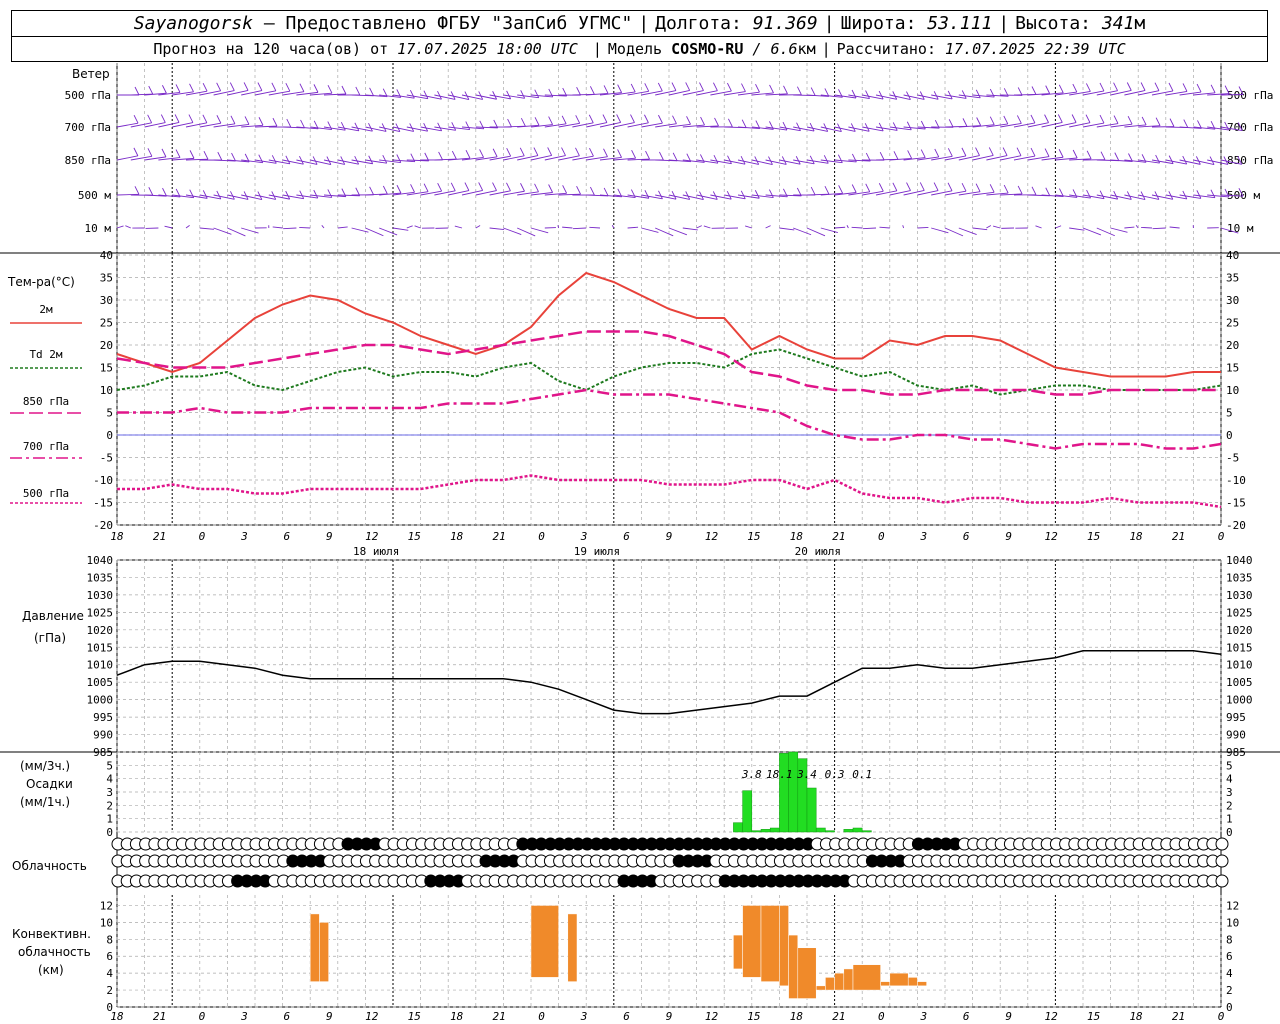 This screenshot has width=1280, height=1024. Describe the element at coordinates (88, 127) in the screenshot. I see `wind-level-label-left: 700 гПа` at that location.